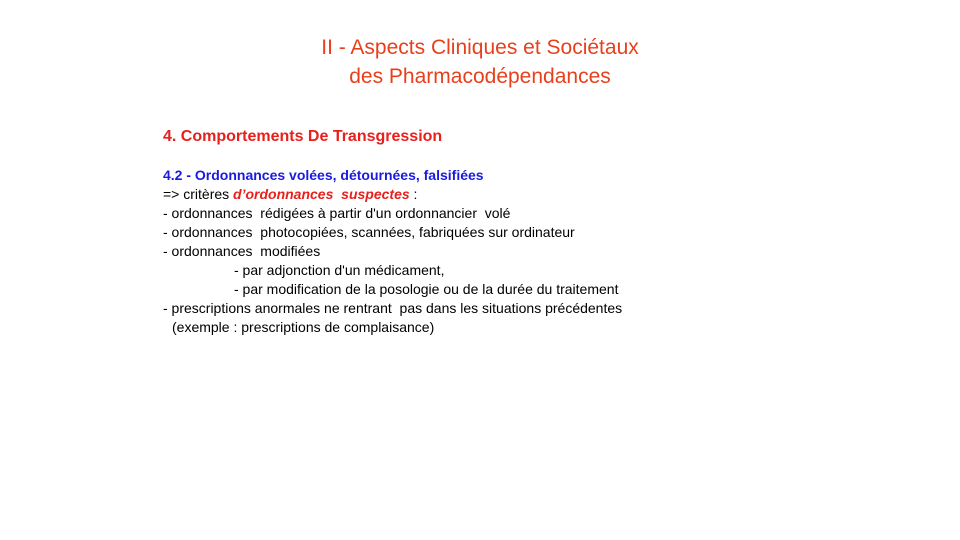  Describe the element at coordinates (198, 194) in the screenshot. I see `criteria-prefix: => critères` at that location.